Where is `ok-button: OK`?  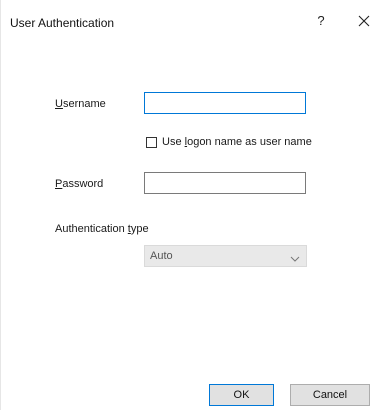 ok-button: OK is located at coordinates (241, 395).